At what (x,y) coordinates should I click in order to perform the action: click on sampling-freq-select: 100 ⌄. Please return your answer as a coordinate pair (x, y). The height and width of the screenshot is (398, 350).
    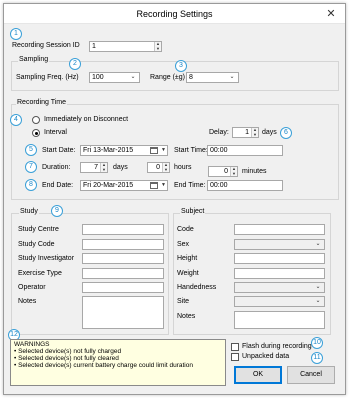
    Looking at the image, I should click on (114, 77).